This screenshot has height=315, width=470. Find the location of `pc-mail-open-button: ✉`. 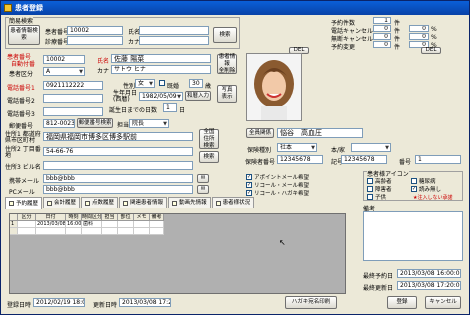

pc-mail-open-button: ✉ is located at coordinates (203, 189).